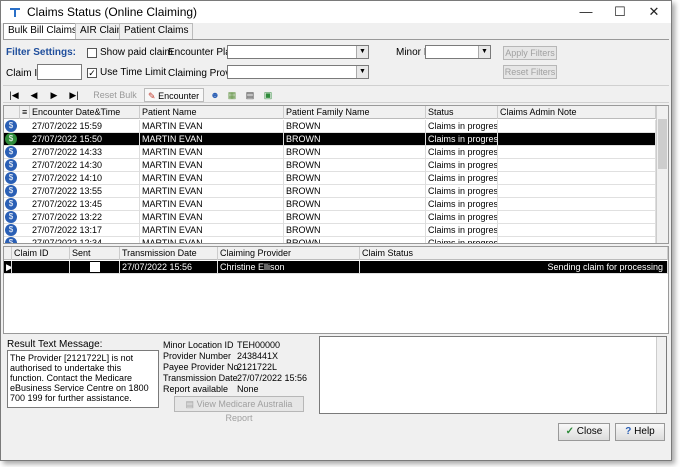 This screenshot has width=680, height=467. Describe the element at coordinates (202, 367) in the screenshot. I see `payee-provider-label: Payee Provider No.` at that location.